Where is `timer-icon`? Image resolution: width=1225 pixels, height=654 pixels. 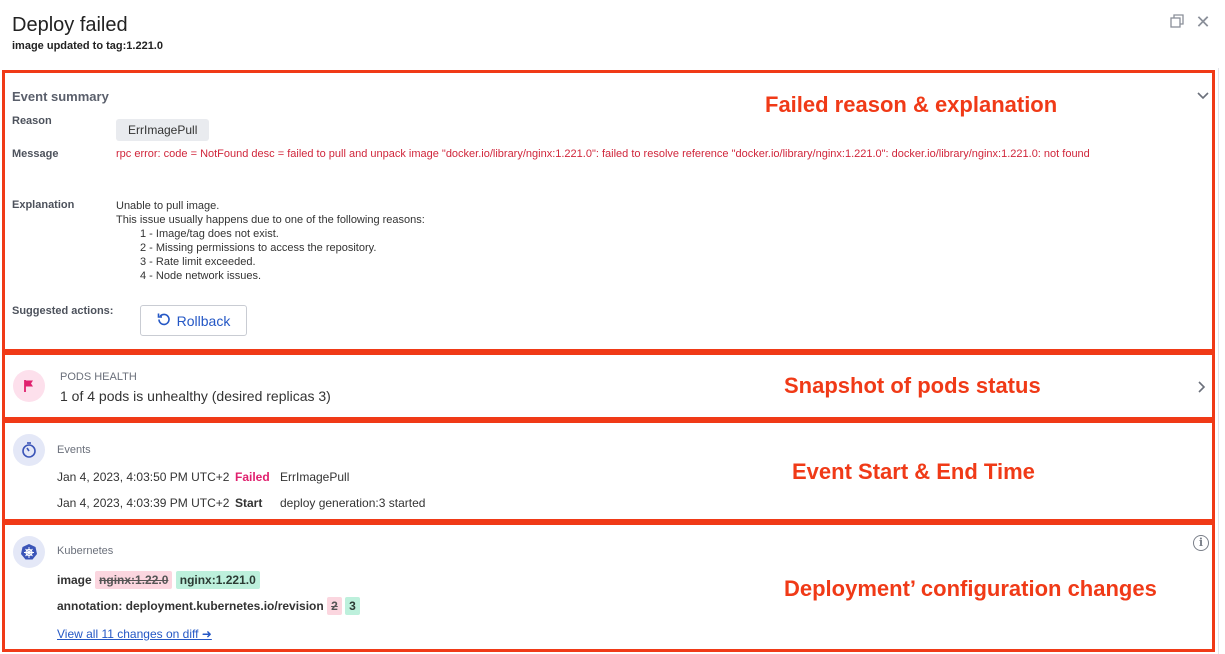
timer-icon is located at coordinates (29, 450).